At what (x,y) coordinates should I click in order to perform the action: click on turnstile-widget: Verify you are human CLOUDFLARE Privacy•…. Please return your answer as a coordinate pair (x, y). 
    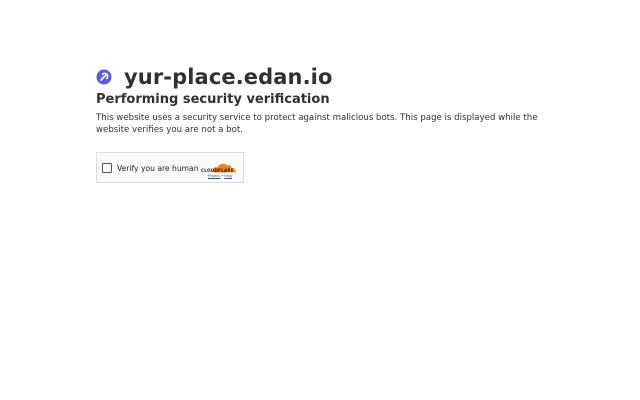
    Looking at the image, I should click on (170, 167).